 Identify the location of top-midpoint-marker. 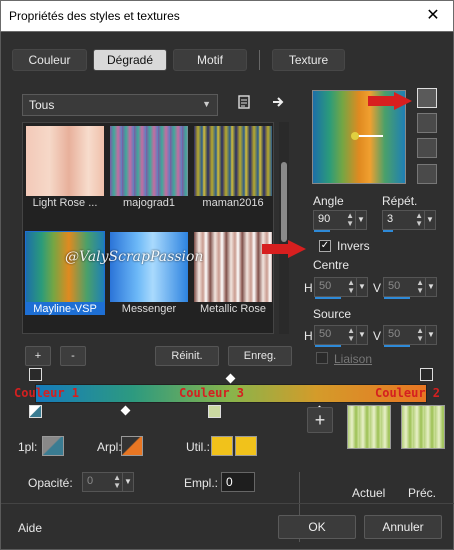
(230, 378).